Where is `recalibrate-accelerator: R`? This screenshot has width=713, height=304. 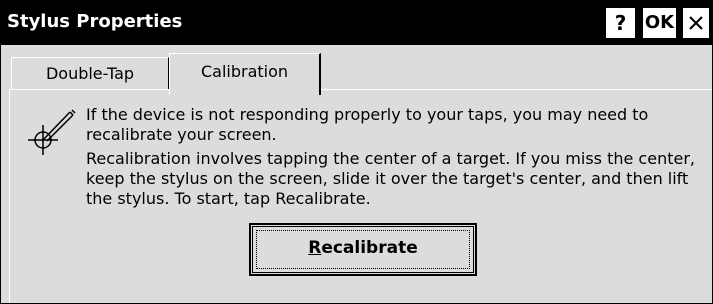 recalibrate-accelerator: R is located at coordinates (315, 248).